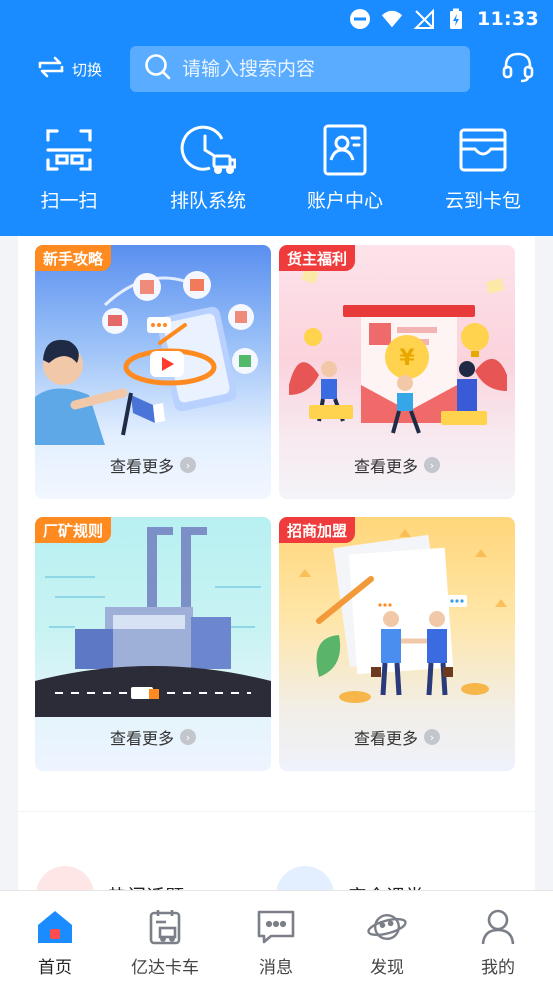 The image size is (553, 983). I want to click on switch-label: 切换, so click(87, 69).